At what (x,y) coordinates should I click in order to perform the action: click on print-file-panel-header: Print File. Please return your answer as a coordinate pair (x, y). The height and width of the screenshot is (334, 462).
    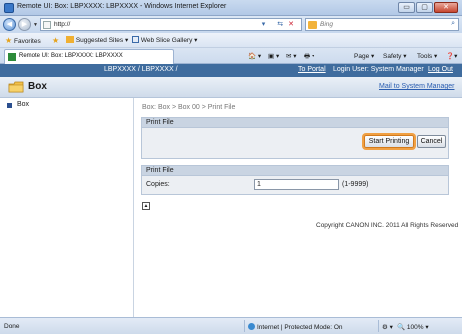
    Looking at the image, I should click on (295, 123).